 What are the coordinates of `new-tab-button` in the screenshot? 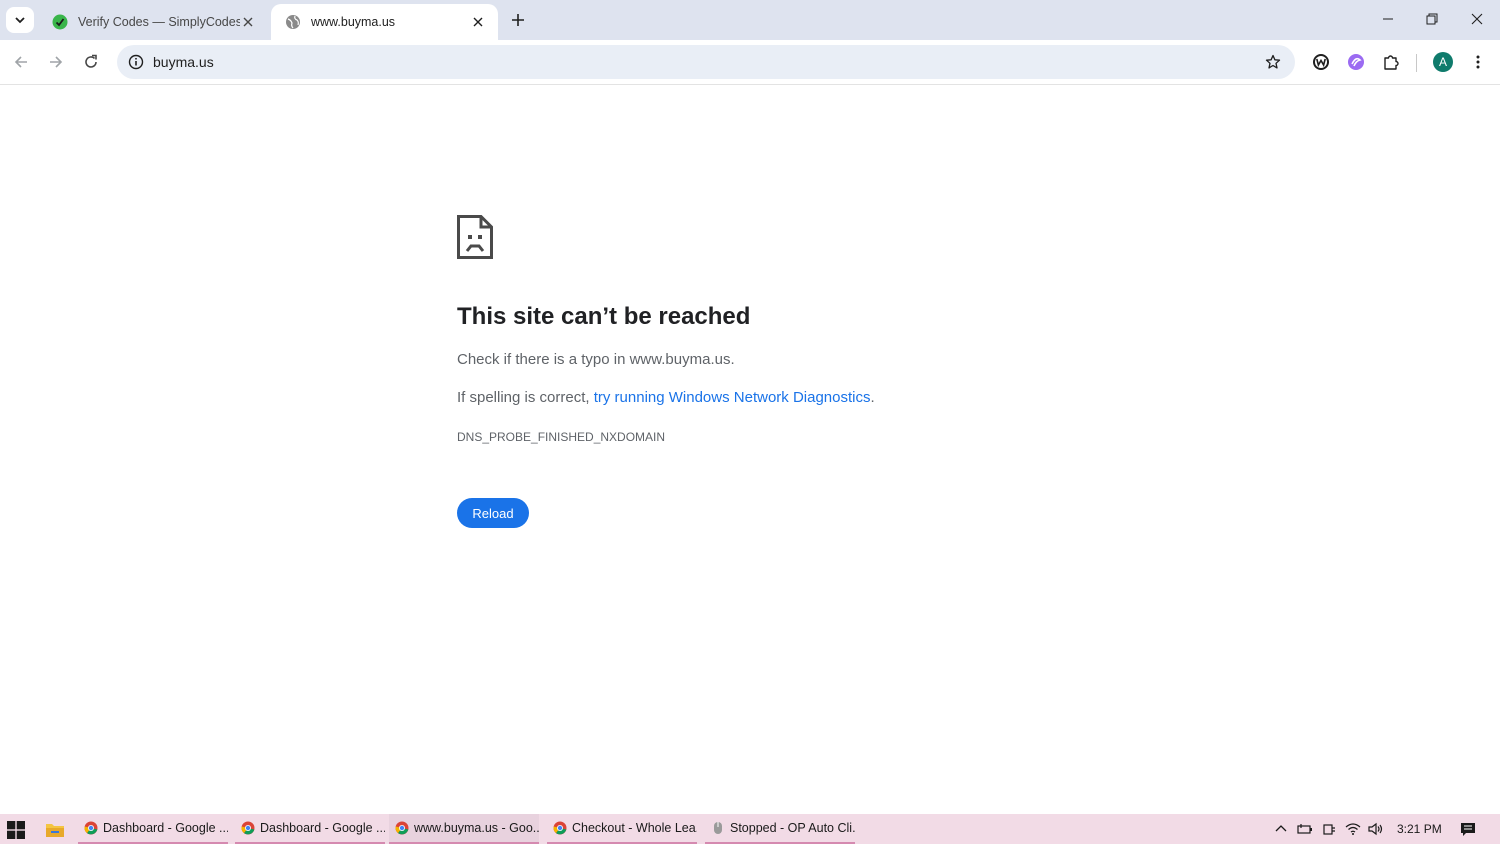 It's located at (518, 20).